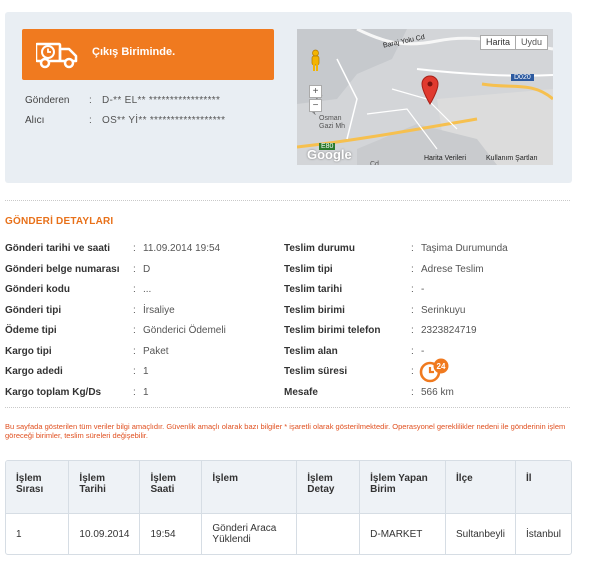 This screenshot has width=600, height=575. I want to click on map-district-label: Osman Gazi Mh, so click(332, 122).